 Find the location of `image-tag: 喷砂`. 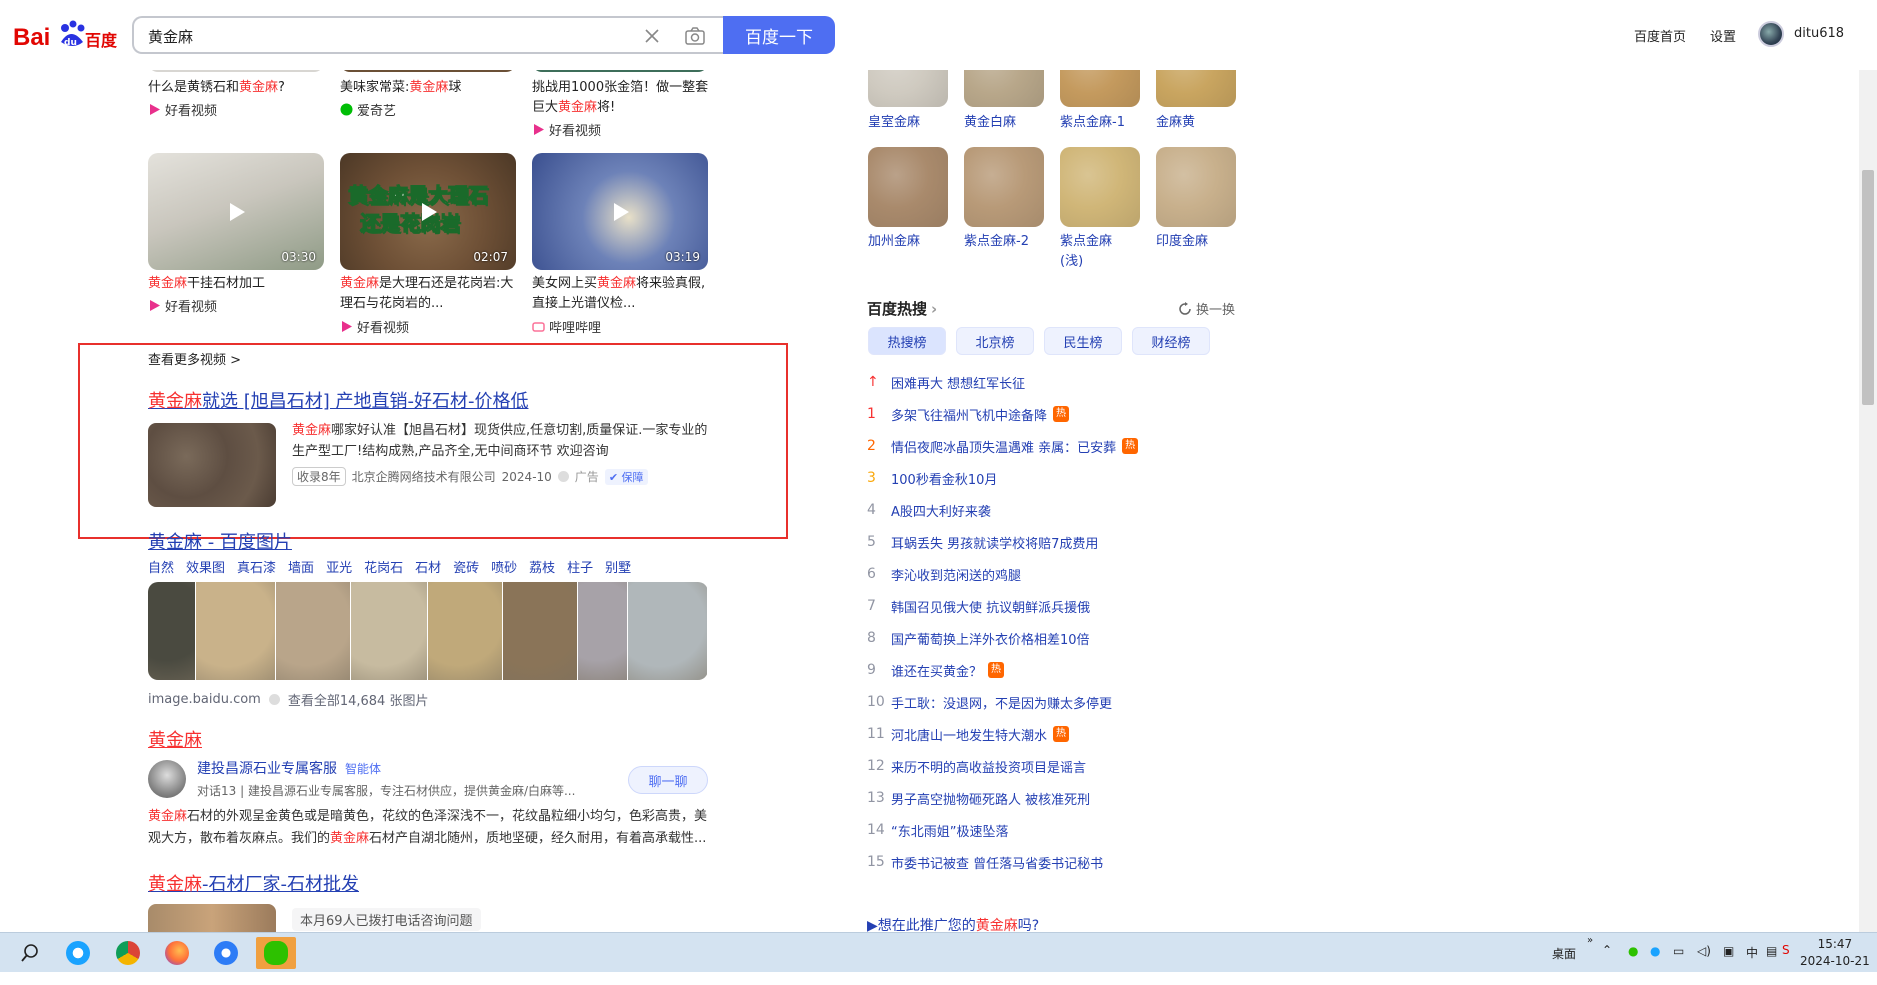

image-tag: 喷砂 is located at coordinates (504, 566).